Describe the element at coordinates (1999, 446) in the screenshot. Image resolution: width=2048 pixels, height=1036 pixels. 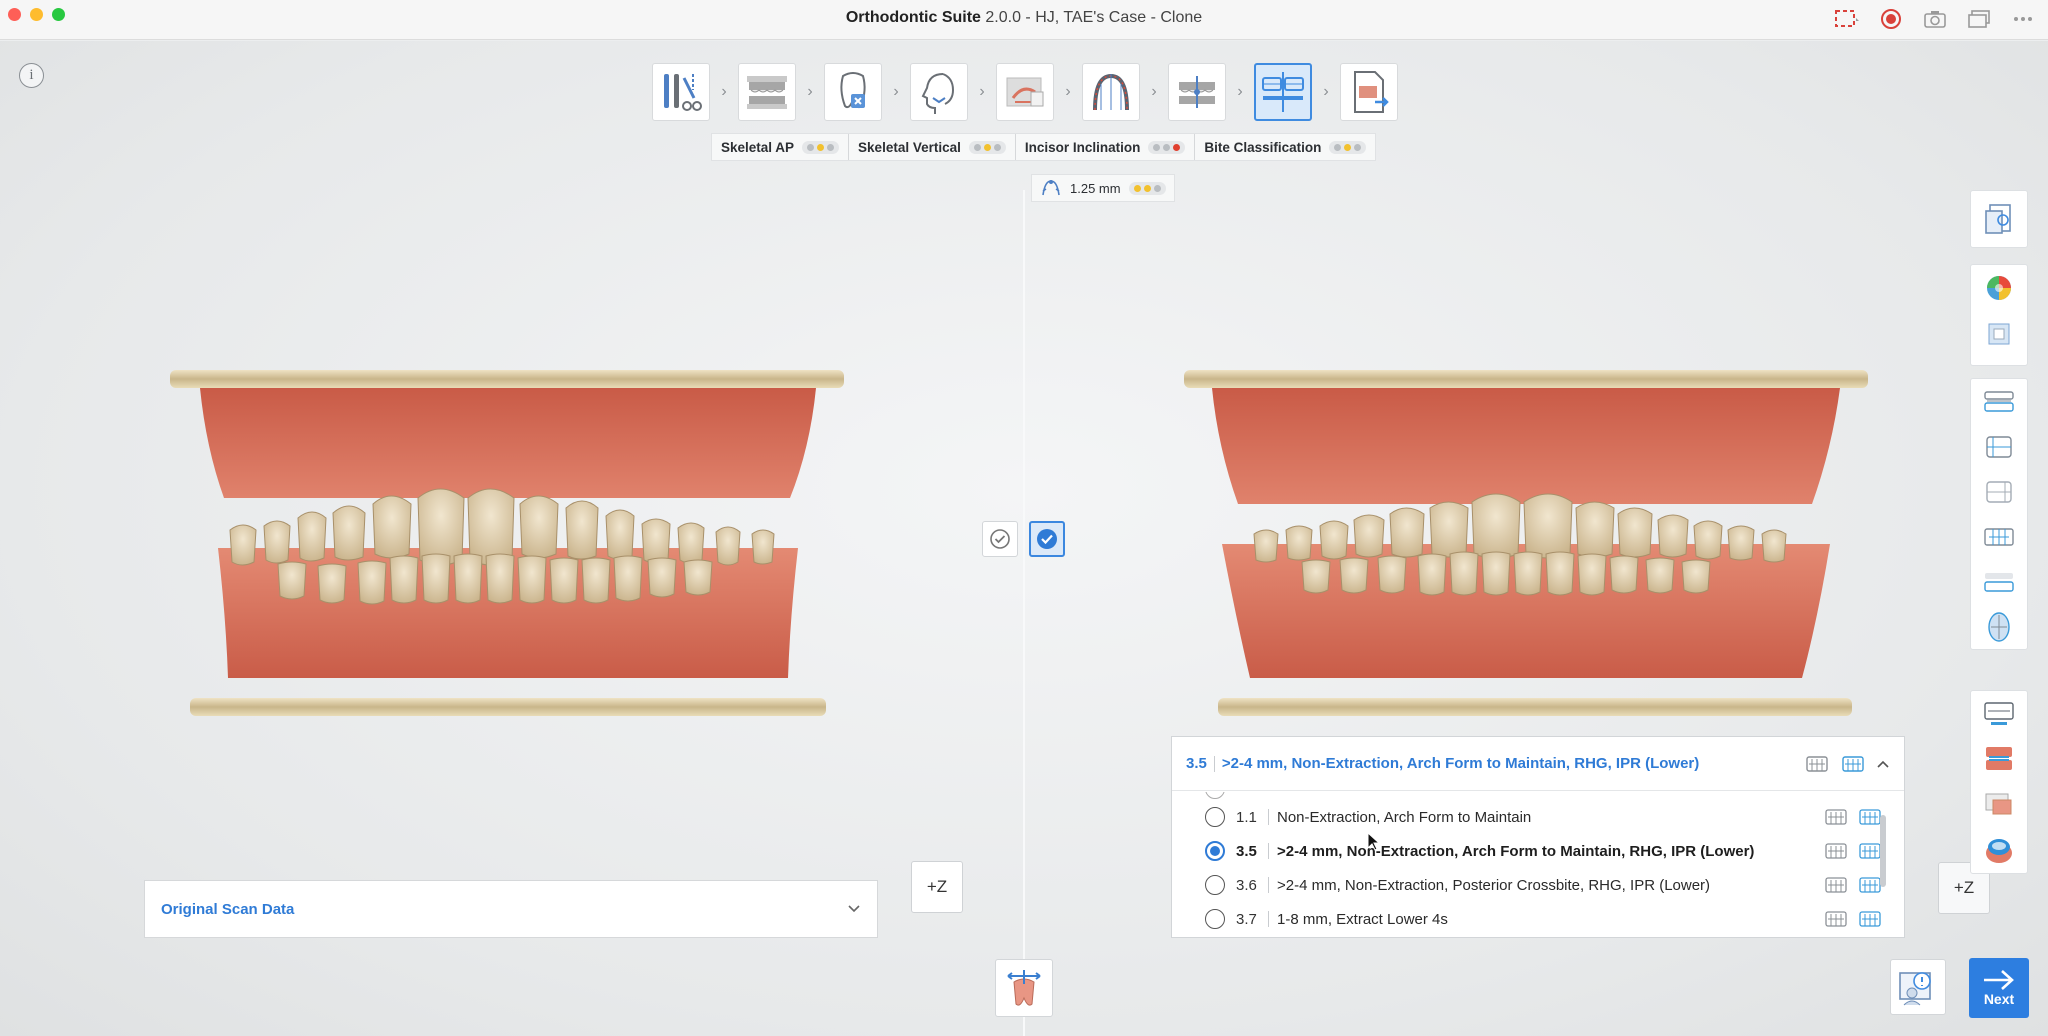
I see `view-right-button` at that location.